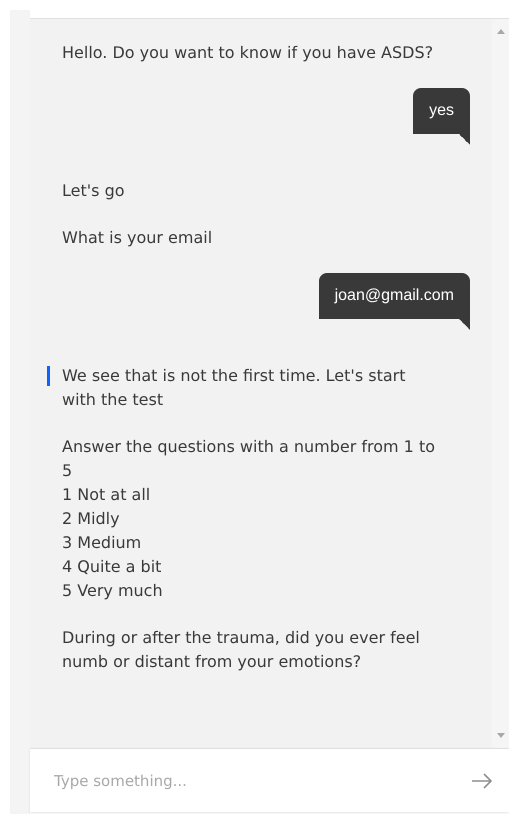 This screenshot has width=509, height=814. I want to click on bot-message: Let's go, so click(94, 191).